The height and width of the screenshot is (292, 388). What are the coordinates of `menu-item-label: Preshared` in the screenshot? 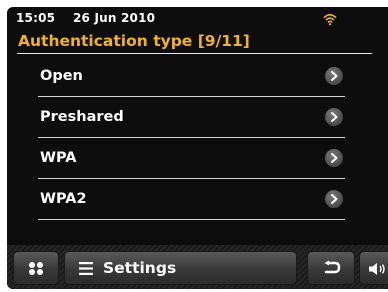 It's located at (82, 117).